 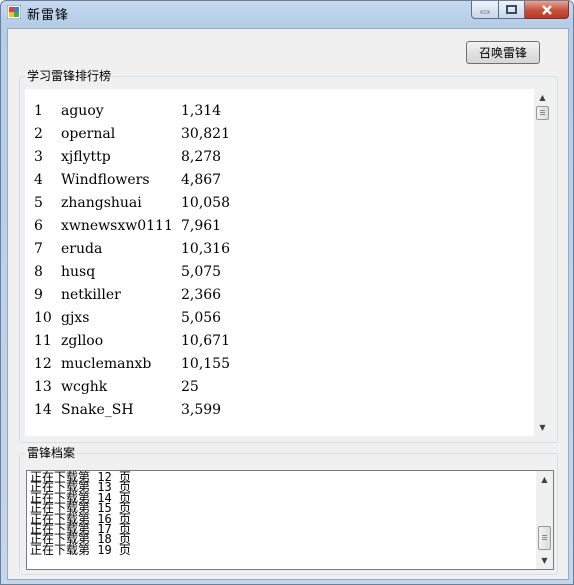 I want to click on minimize-button, so click(x=485, y=10).